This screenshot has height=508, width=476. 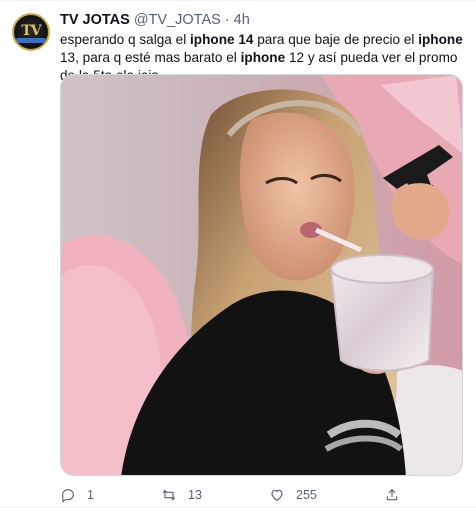 I want to click on avatar: TV, so click(x=31, y=32).